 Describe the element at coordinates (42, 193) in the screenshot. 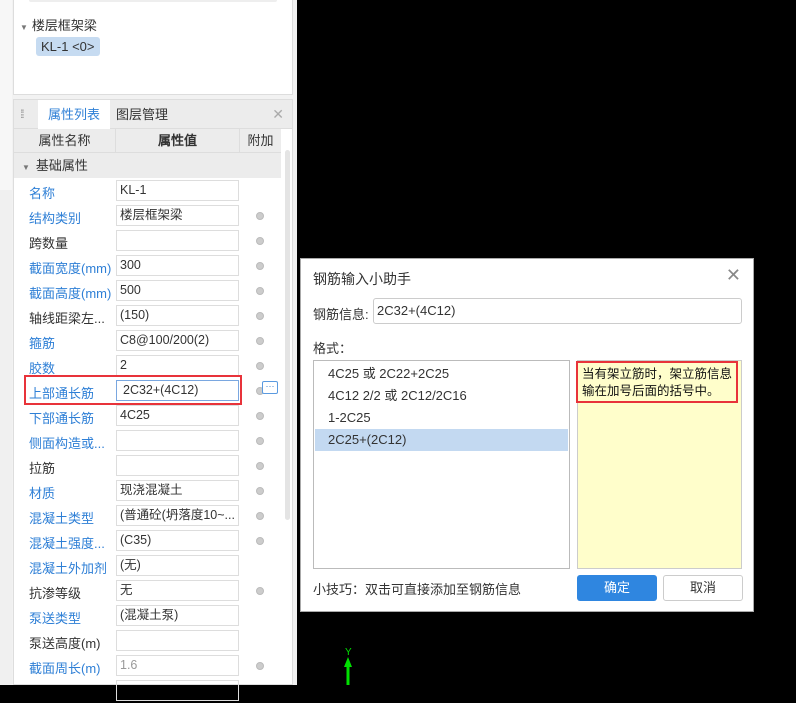

I see `property-name: 名称` at that location.